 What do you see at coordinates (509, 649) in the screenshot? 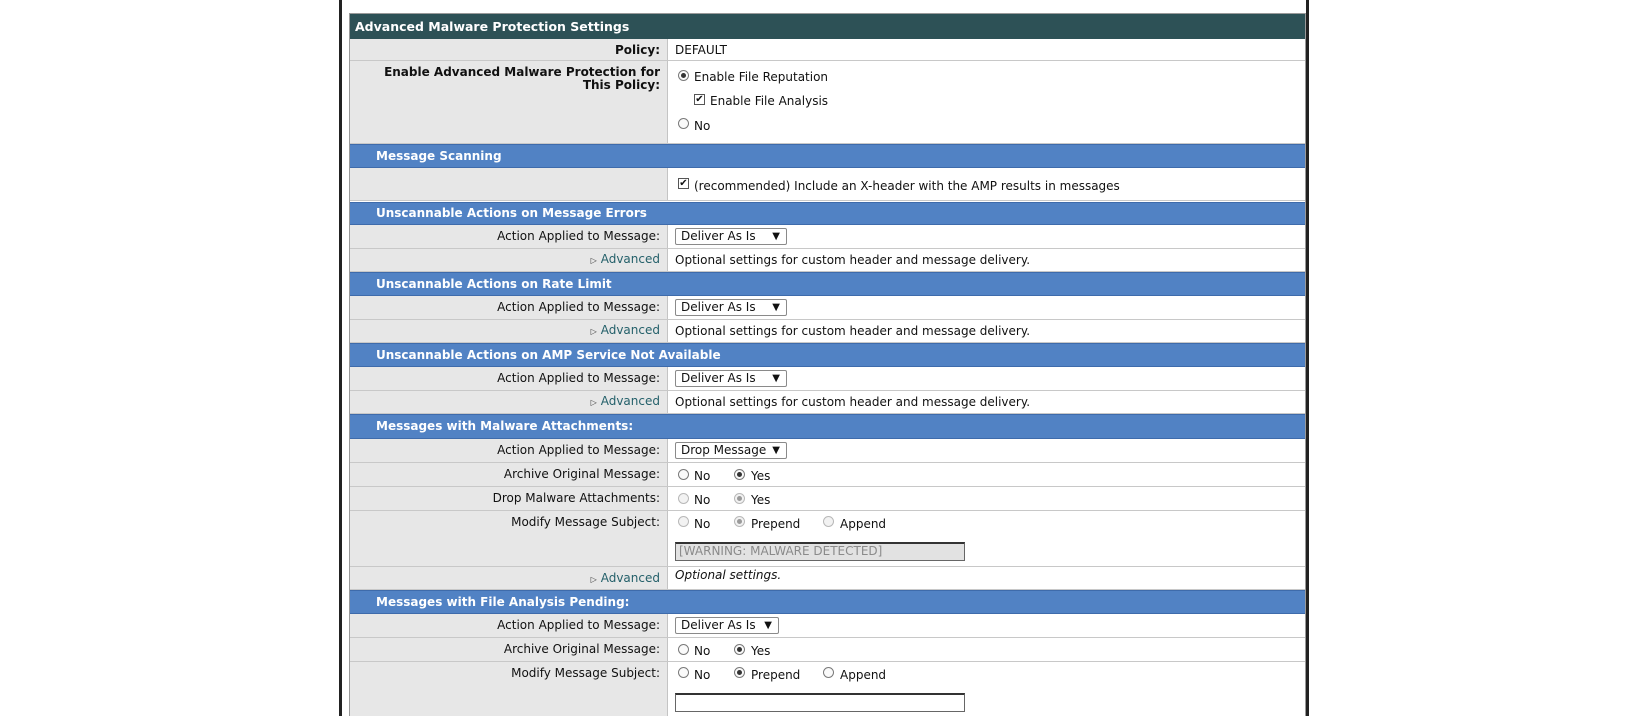
I see `pending-archive-label: Archive Original Message:` at bounding box center [509, 649].